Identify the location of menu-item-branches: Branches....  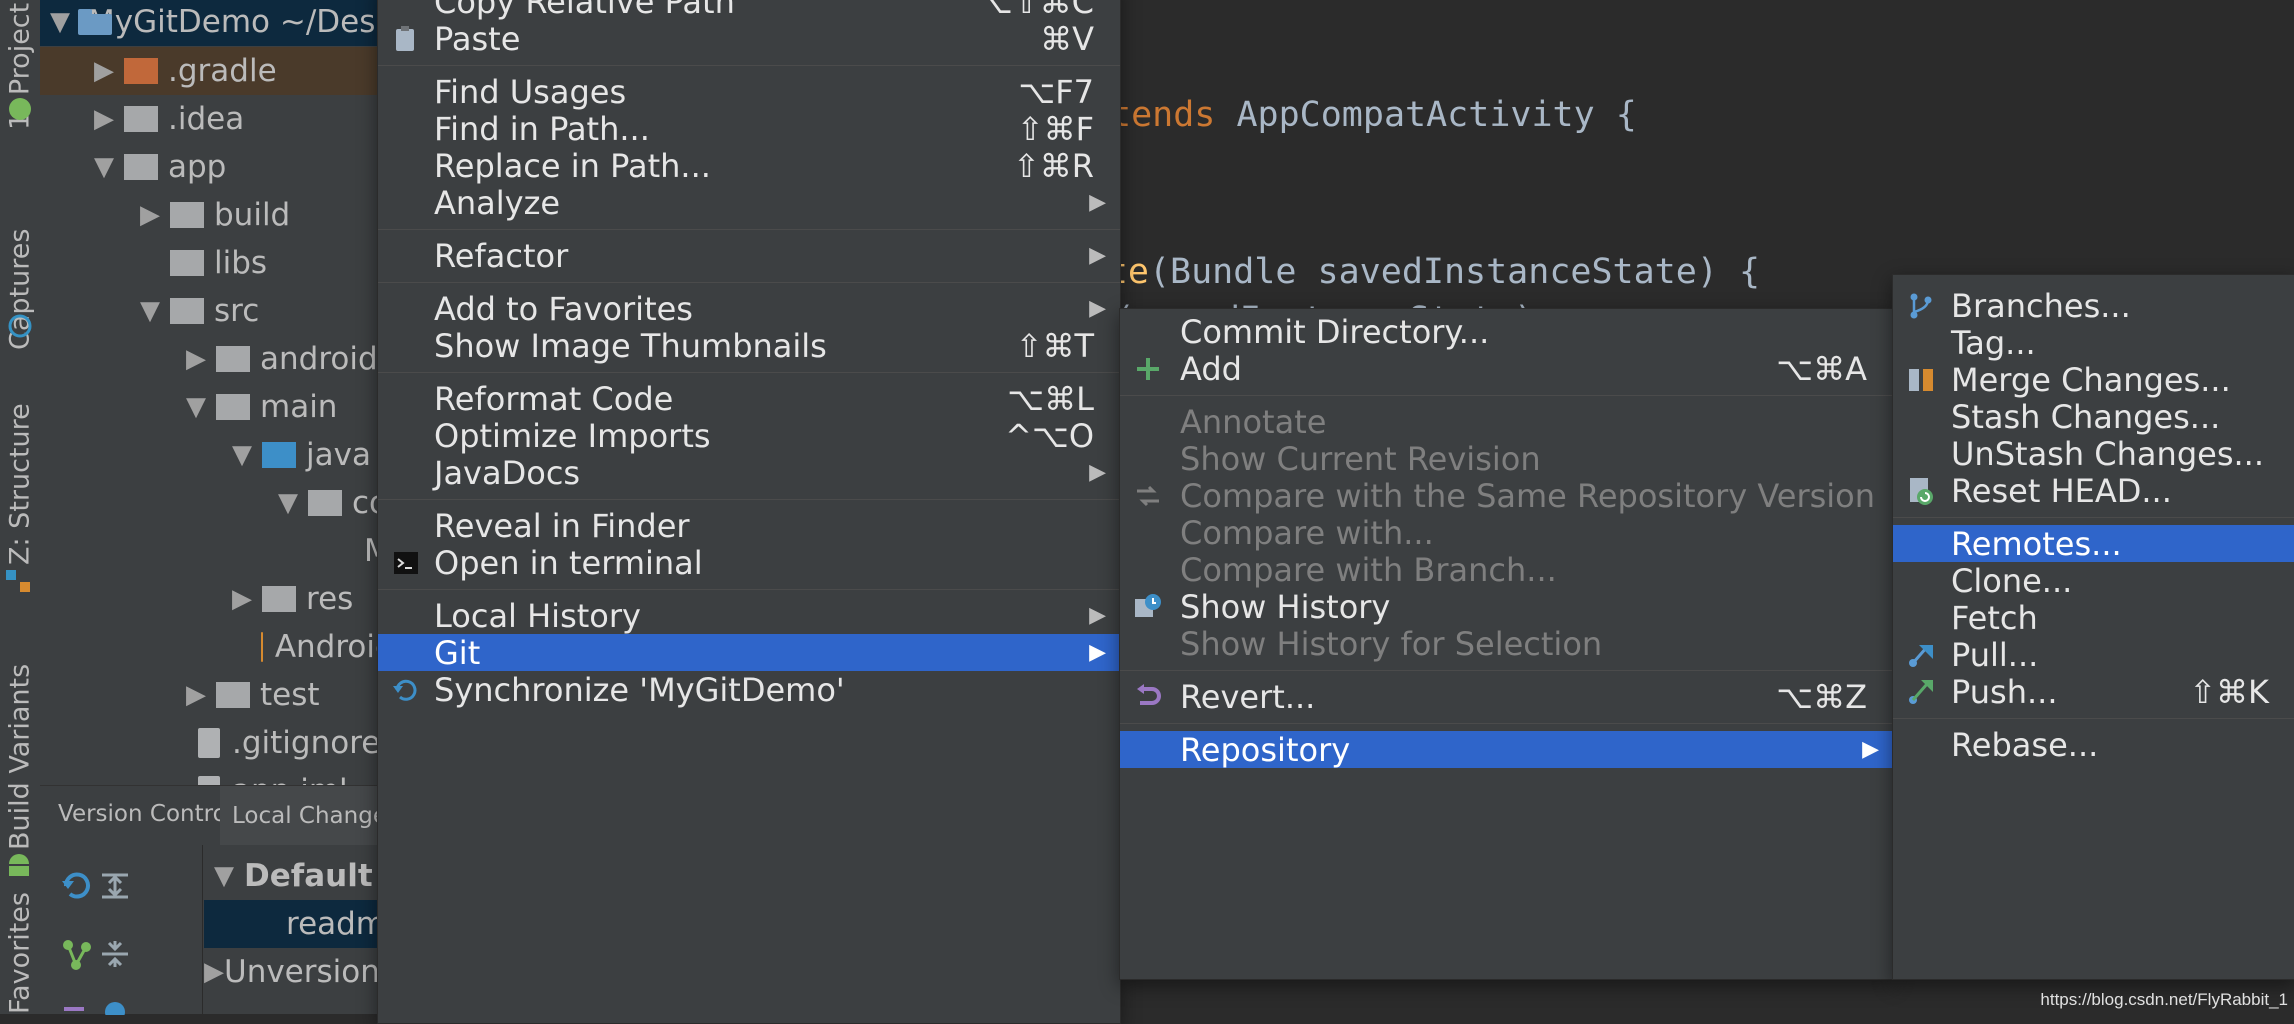
(2093, 306).